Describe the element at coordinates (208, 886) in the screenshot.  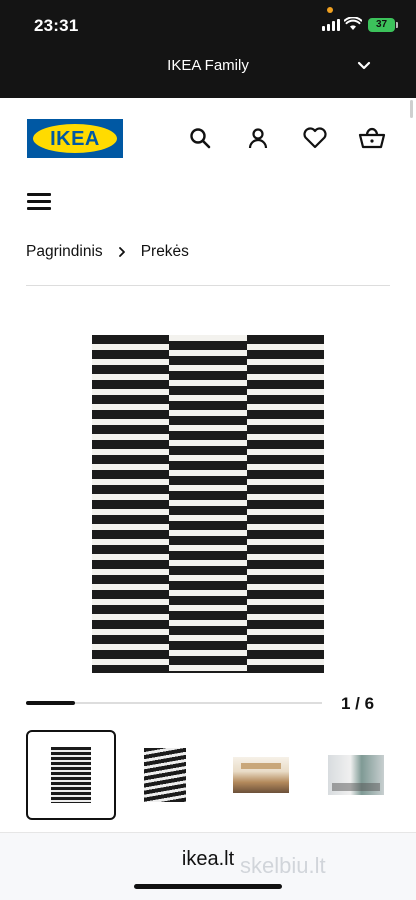
I see `home-indicator` at that location.